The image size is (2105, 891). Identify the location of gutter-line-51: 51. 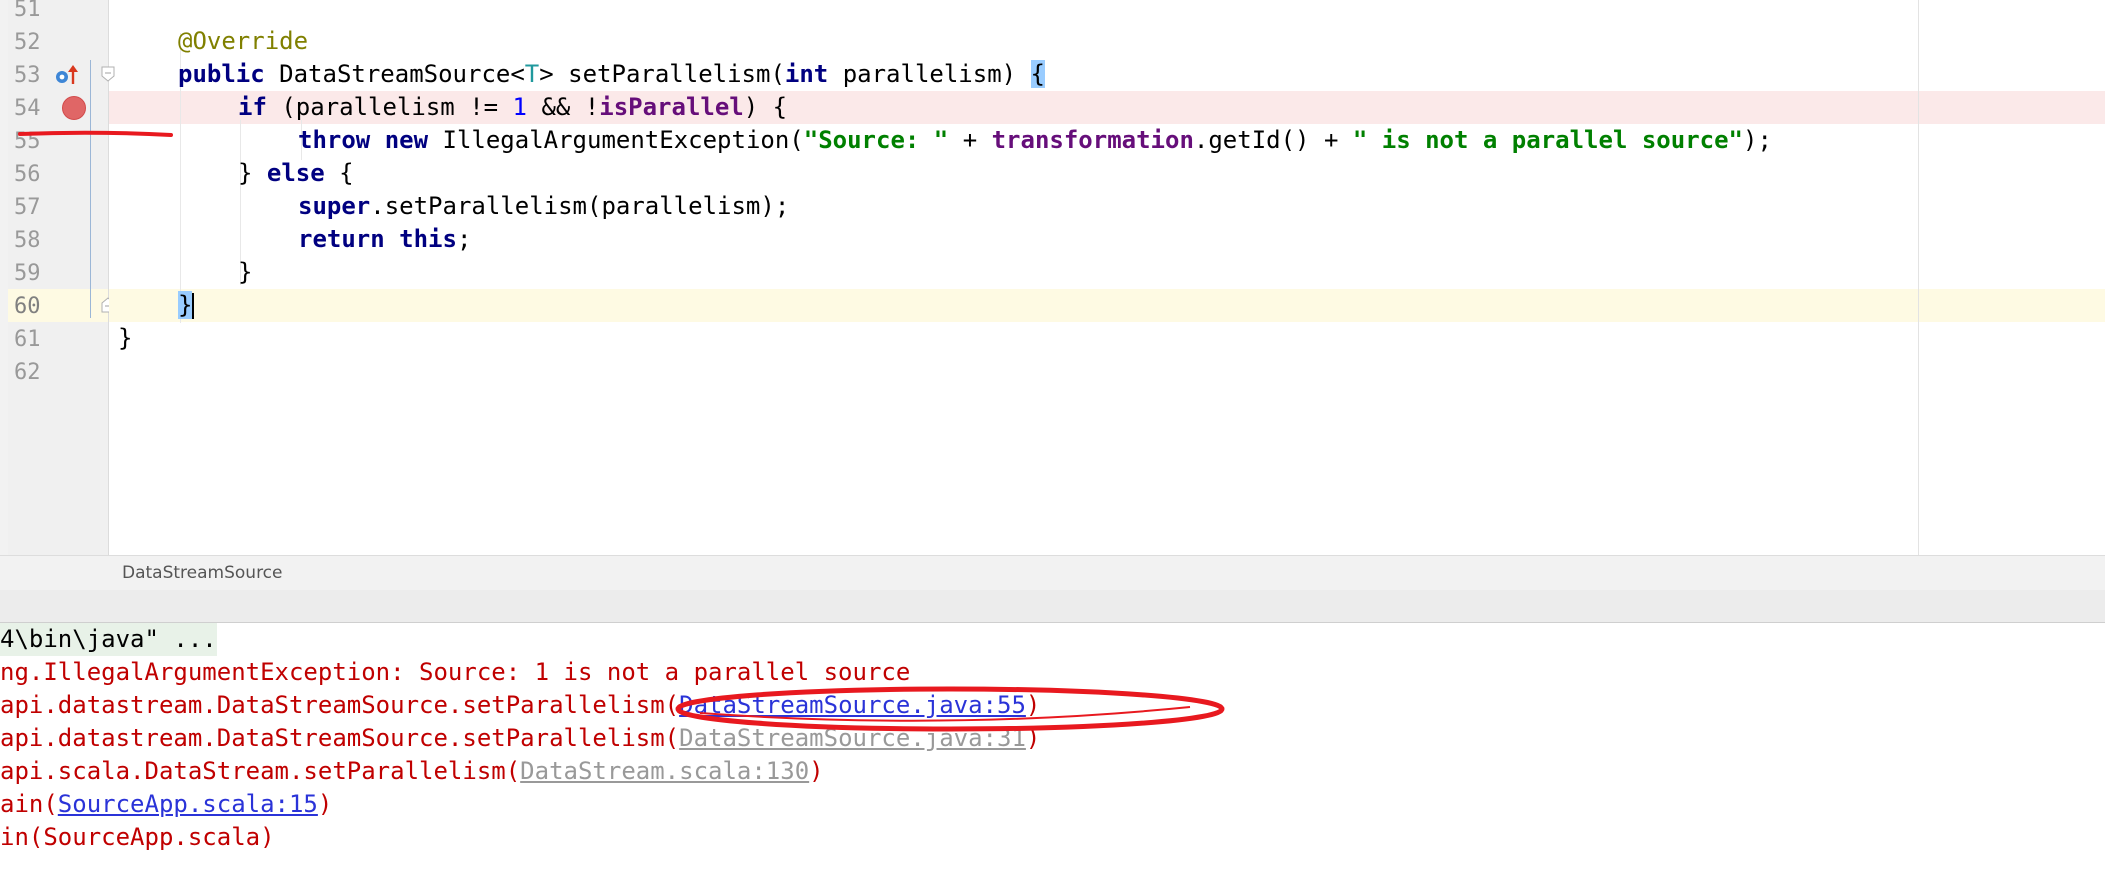
(58, 12).